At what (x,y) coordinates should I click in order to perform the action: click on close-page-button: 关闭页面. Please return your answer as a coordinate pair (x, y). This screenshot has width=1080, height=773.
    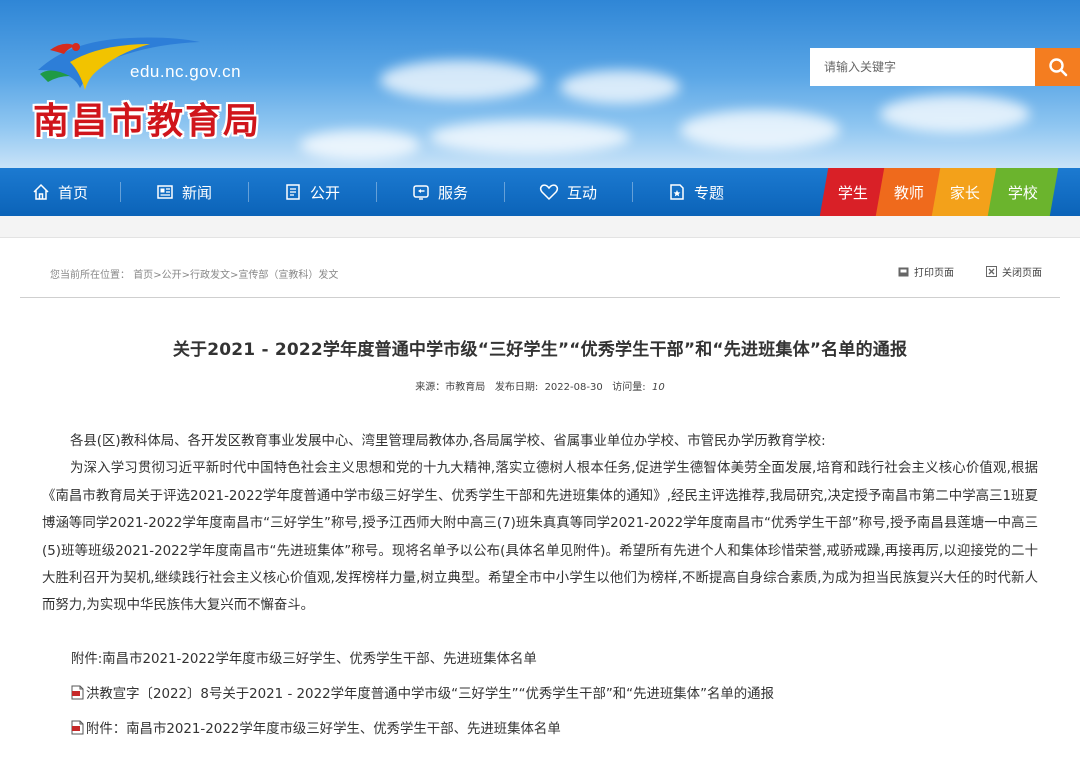
    Looking at the image, I should click on (1014, 271).